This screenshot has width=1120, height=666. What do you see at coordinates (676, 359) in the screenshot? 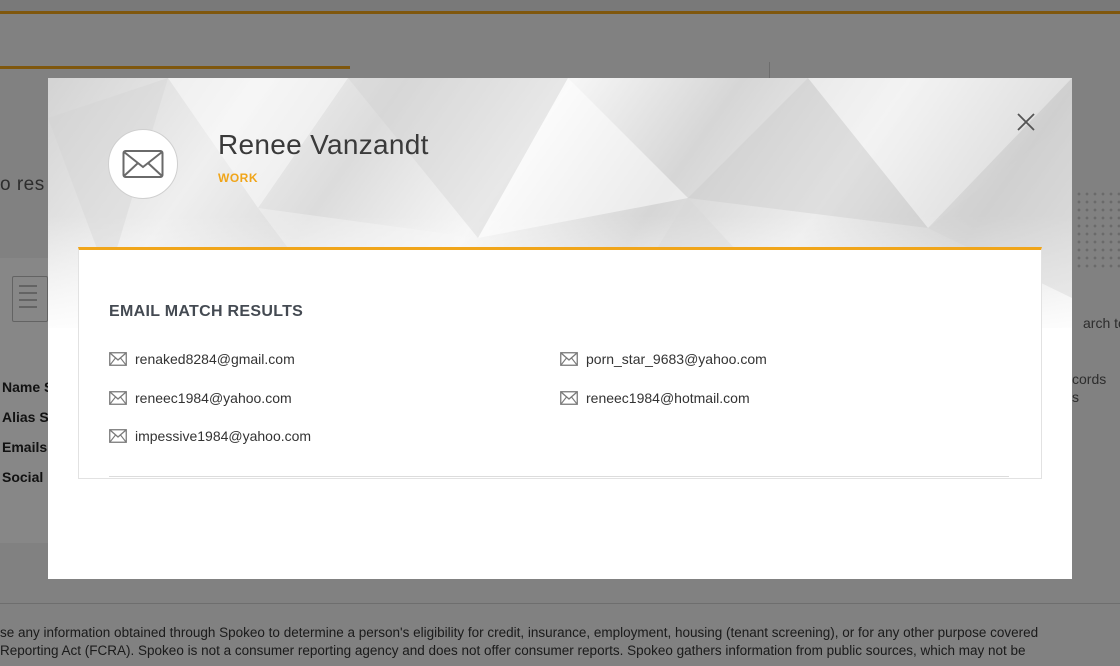
I see `email-address: porn_star_9683@yahoo.com` at bounding box center [676, 359].